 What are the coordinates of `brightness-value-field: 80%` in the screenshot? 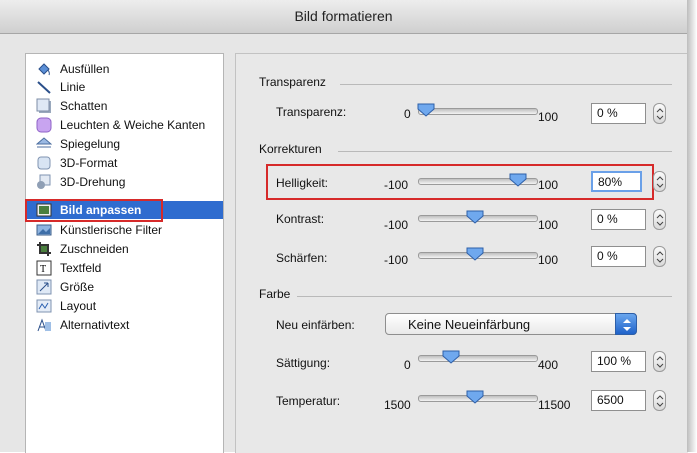 It's located at (616, 181).